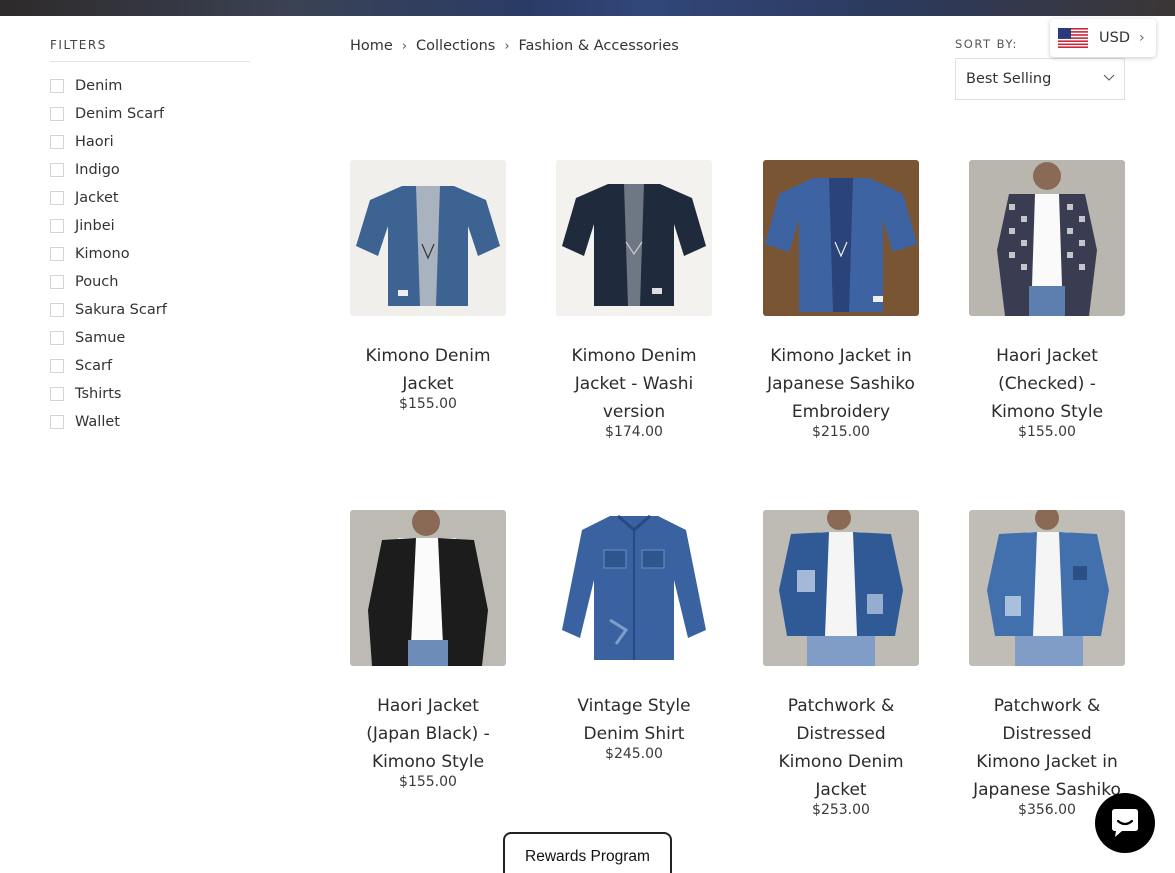  What do you see at coordinates (99, 86) in the screenshot?
I see `filter-label: Denim` at bounding box center [99, 86].